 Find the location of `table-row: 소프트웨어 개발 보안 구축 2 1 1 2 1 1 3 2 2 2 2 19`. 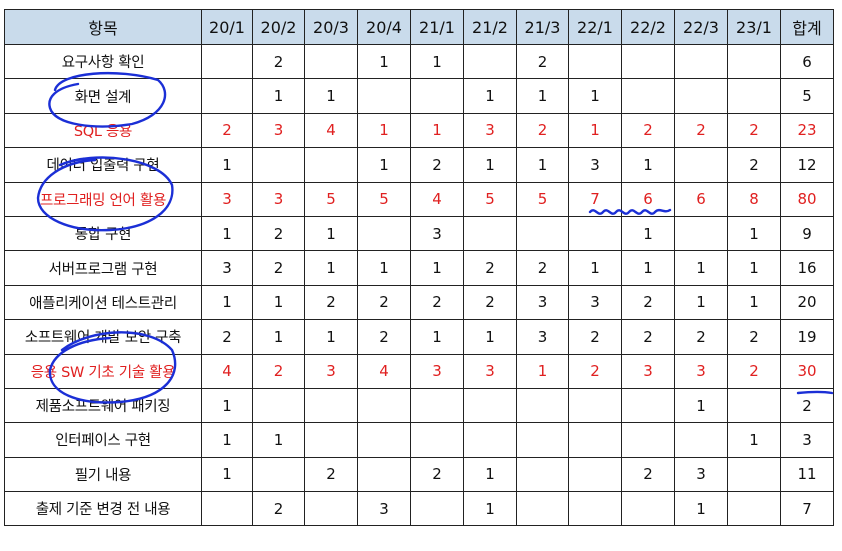

table-row: 소프트웨어 개발 보안 구축 2 1 1 2 1 1 3 2 2 2 2 19 is located at coordinates (419, 337).